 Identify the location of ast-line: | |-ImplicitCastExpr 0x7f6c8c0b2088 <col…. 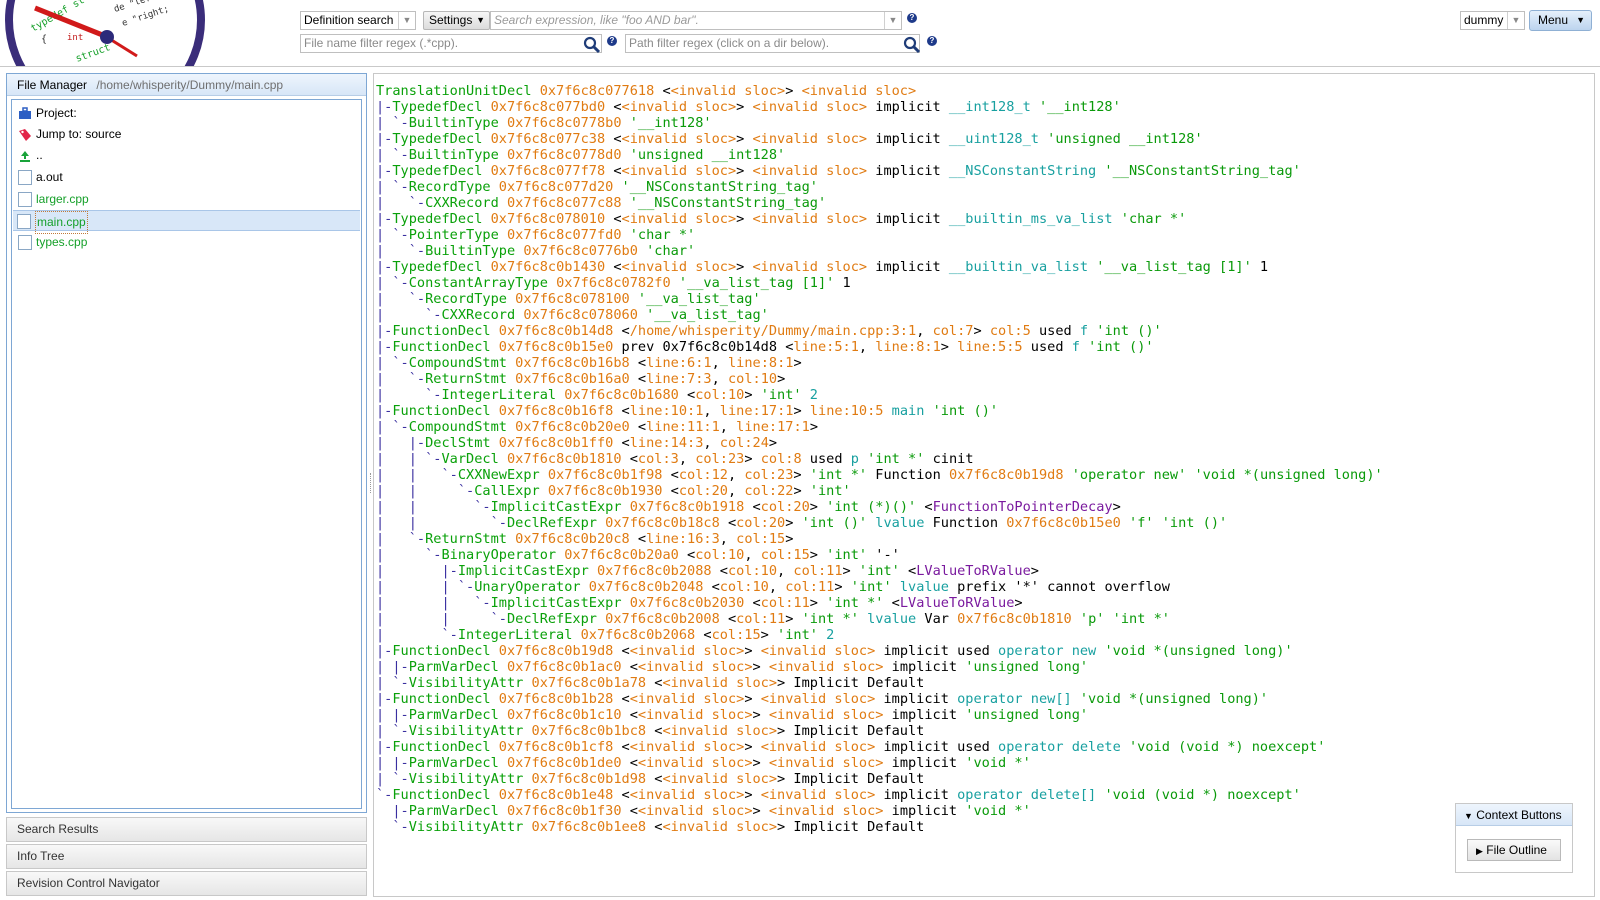
(879, 571).